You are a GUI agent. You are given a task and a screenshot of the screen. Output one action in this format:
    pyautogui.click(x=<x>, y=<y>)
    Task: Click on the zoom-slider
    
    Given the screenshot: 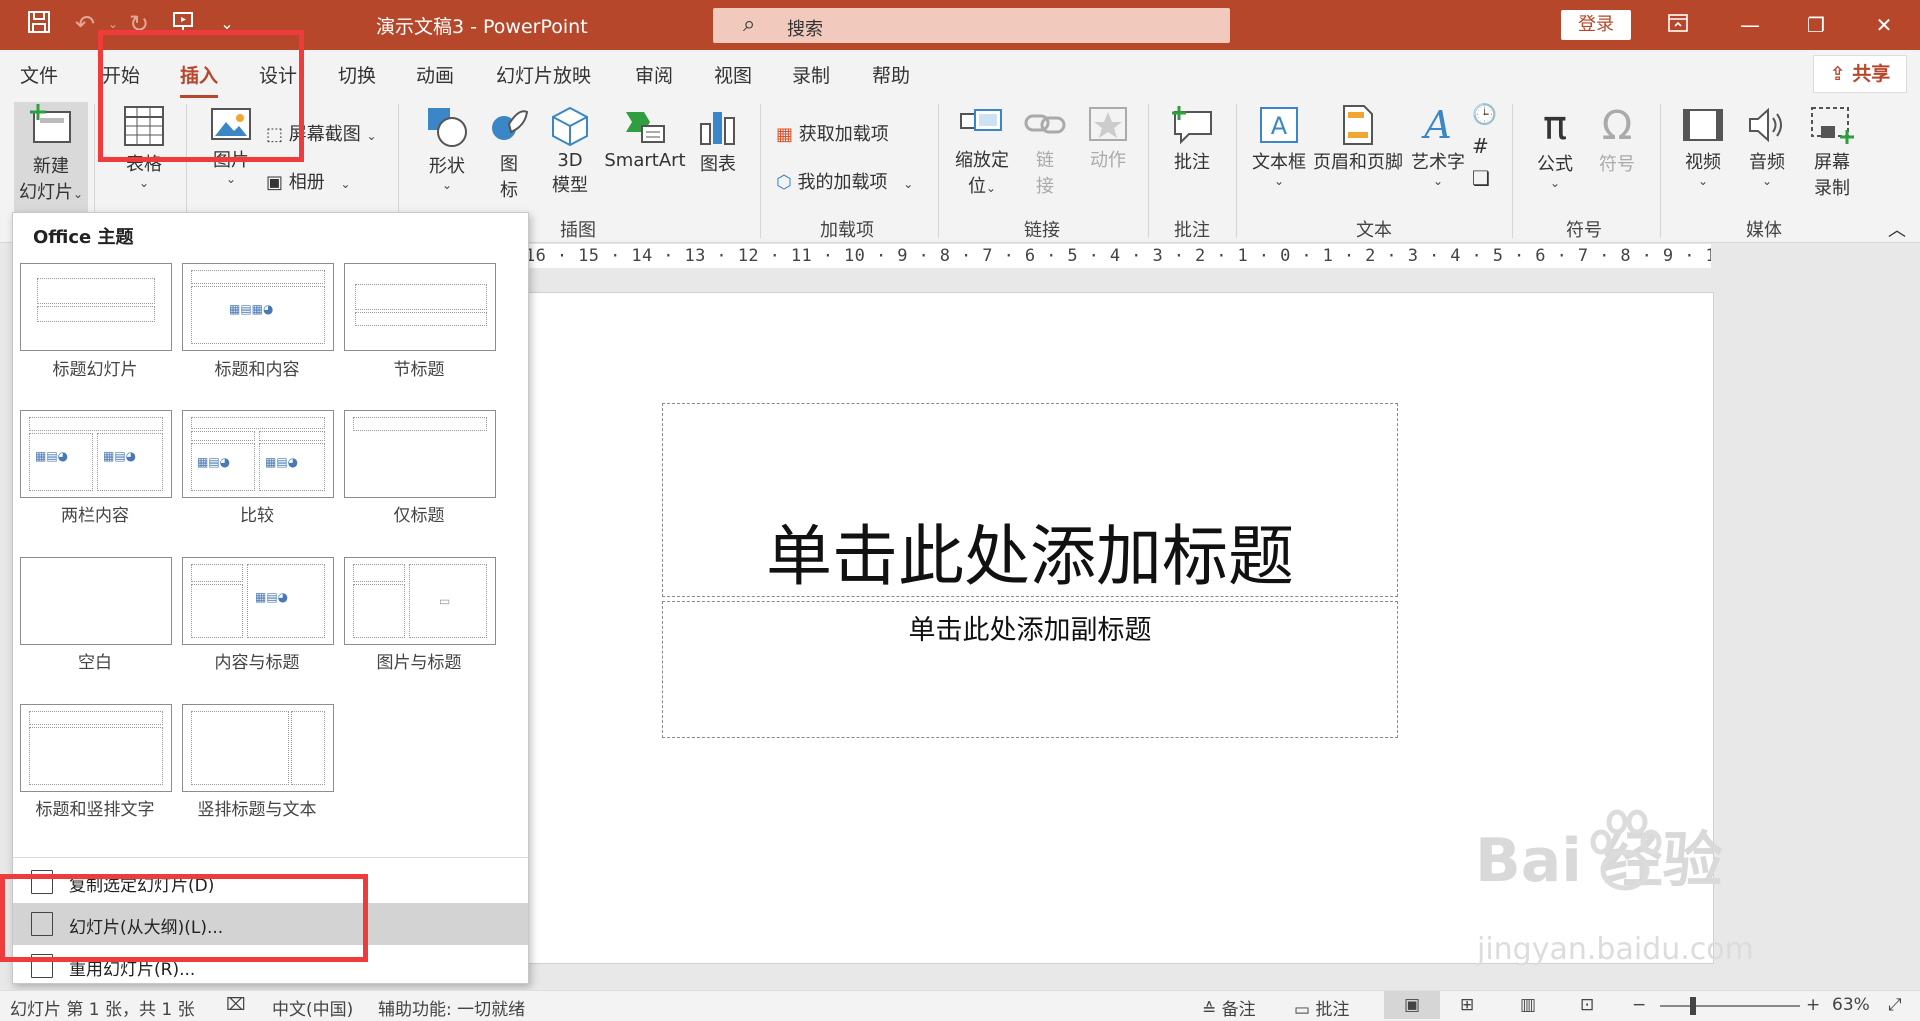 What is the action you would take?
    pyautogui.click(x=1730, y=1006)
    